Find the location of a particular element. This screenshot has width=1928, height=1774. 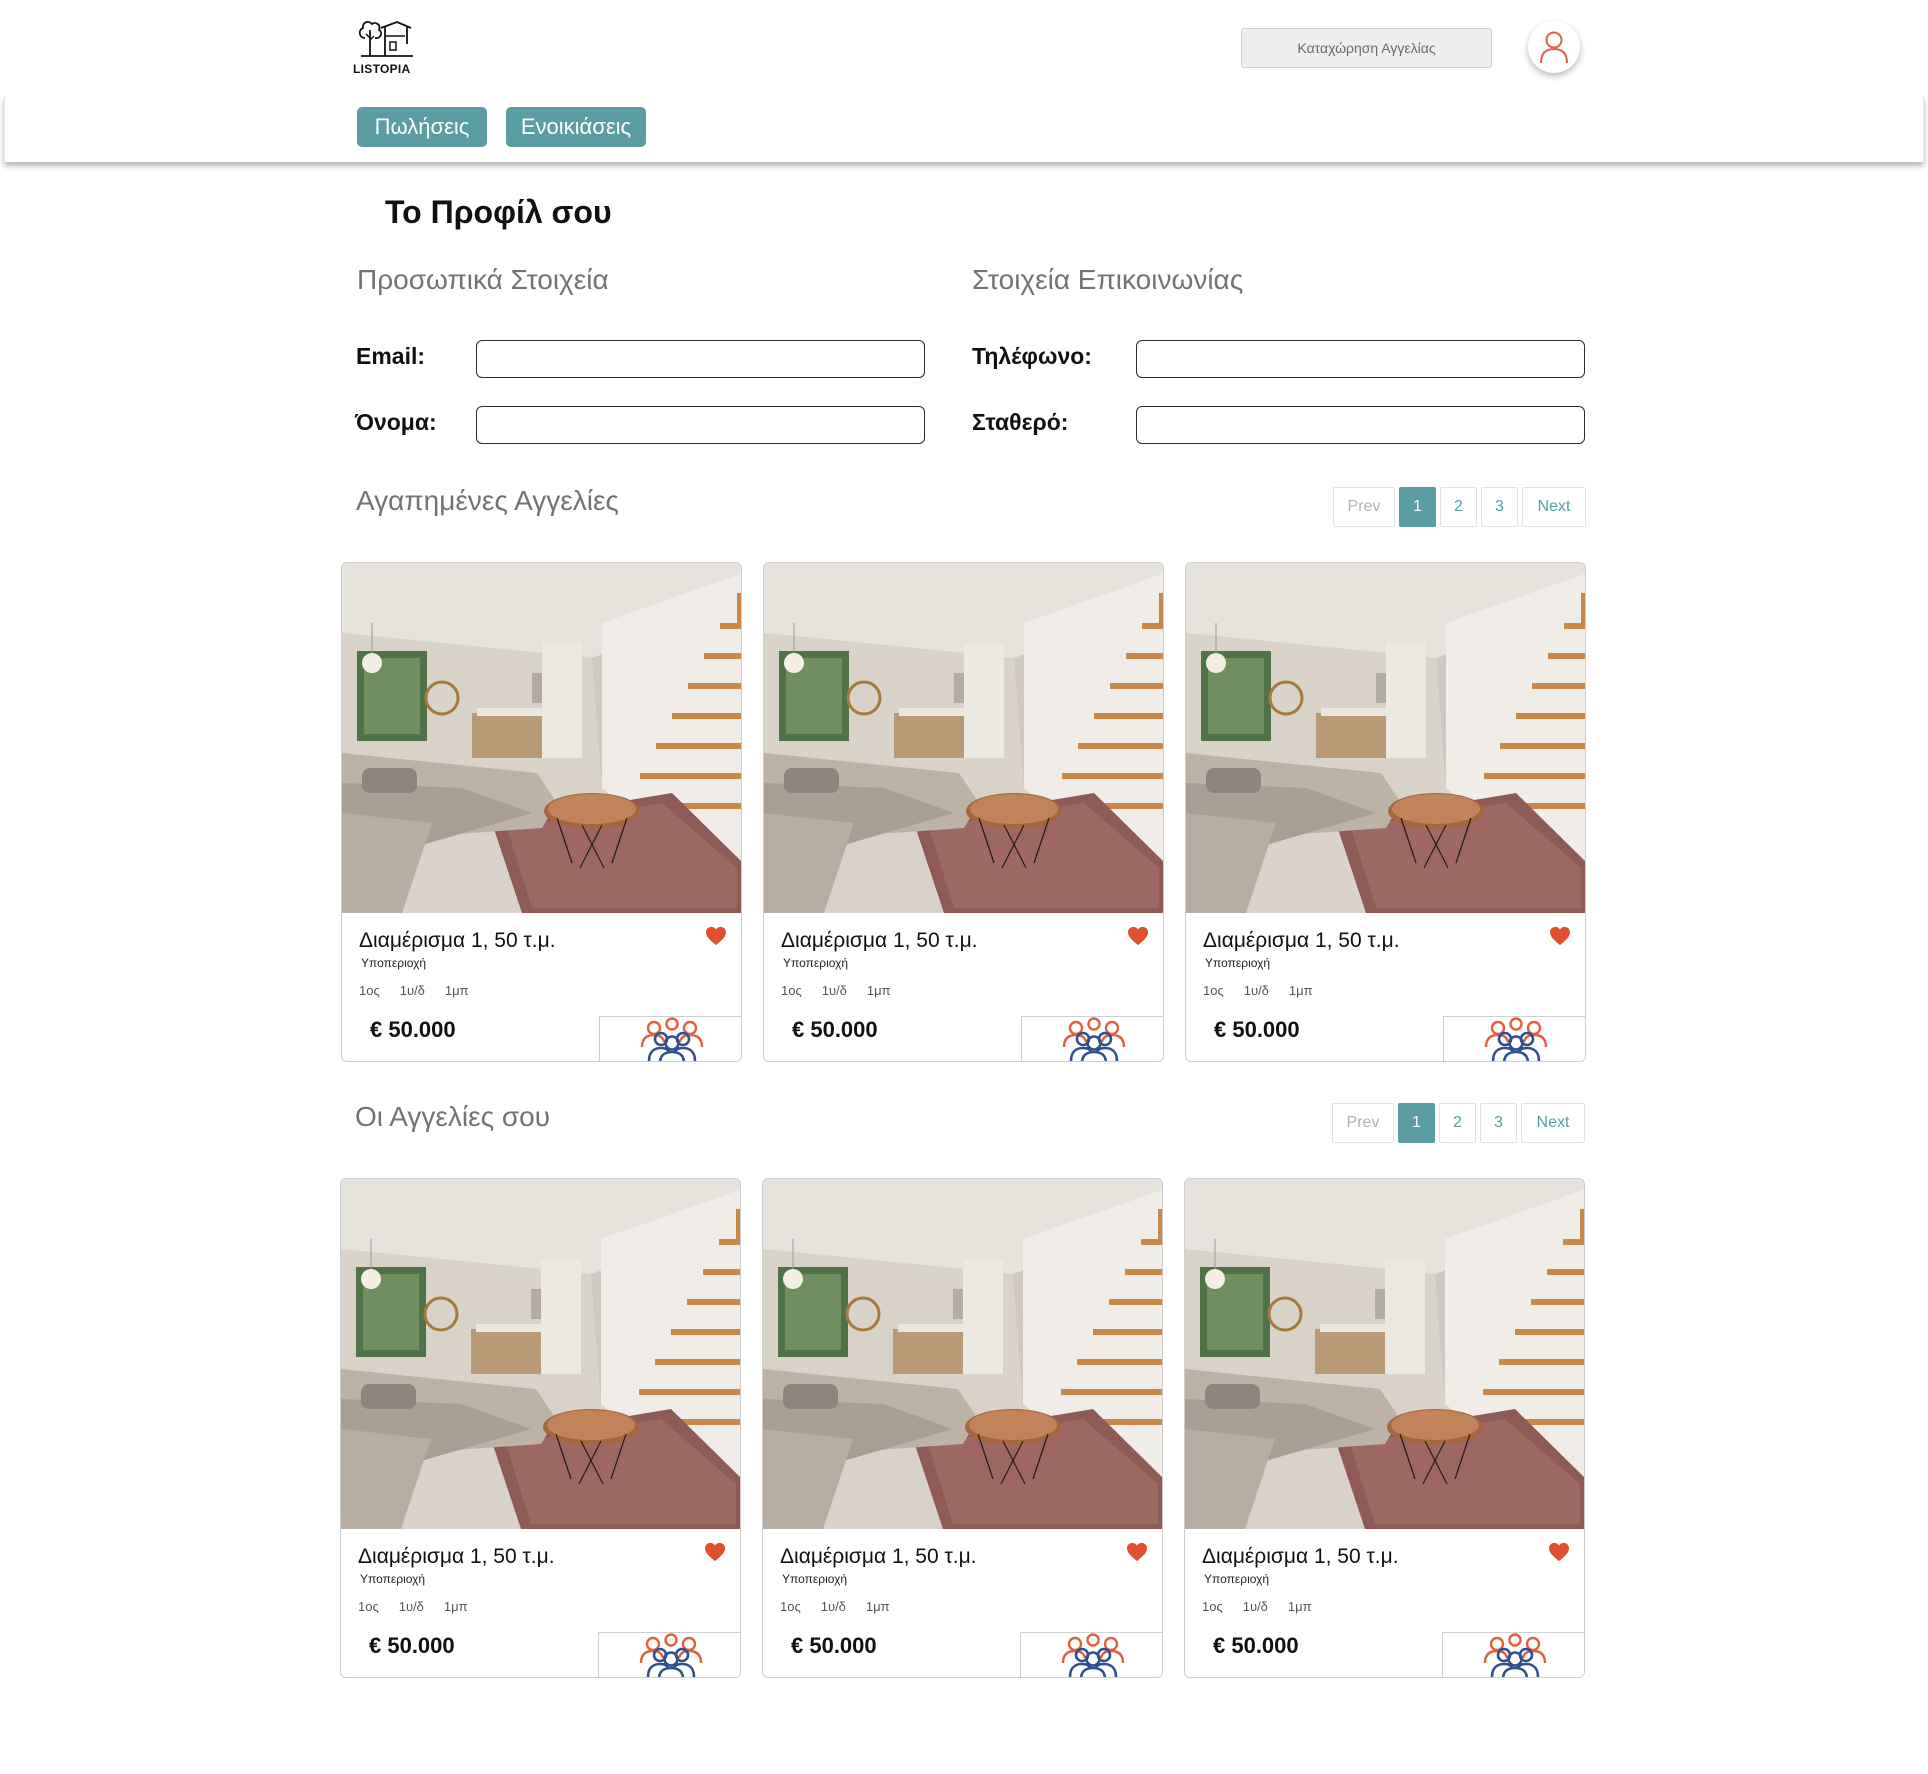

tab-sales: Πωλήσεις is located at coordinates (422, 127).